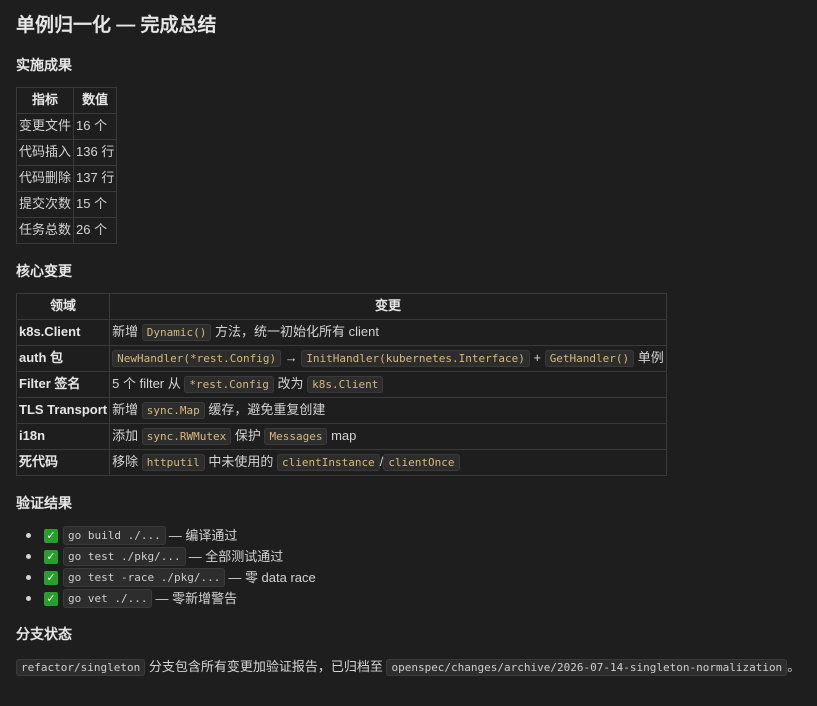  What do you see at coordinates (266, 667) in the screenshot?
I see `text-segment: 分支包含所有变更加验证报告，已归档至` at bounding box center [266, 667].